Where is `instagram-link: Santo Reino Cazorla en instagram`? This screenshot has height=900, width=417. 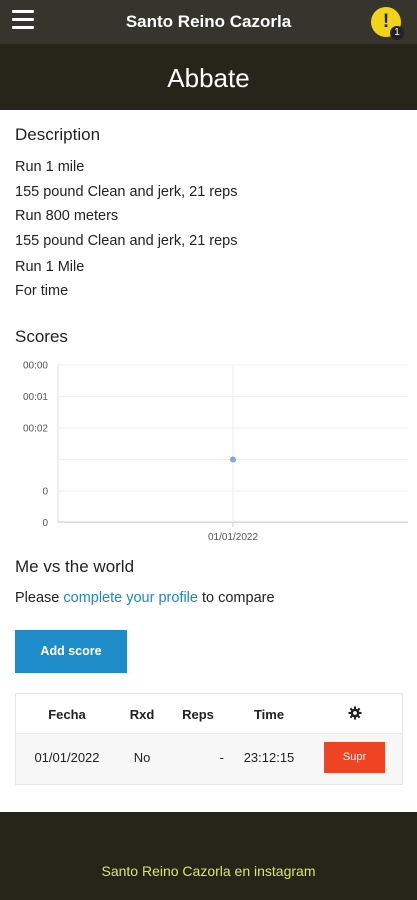 instagram-link: Santo Reino Cazorla en instagram is located at coordinates (208, 871).